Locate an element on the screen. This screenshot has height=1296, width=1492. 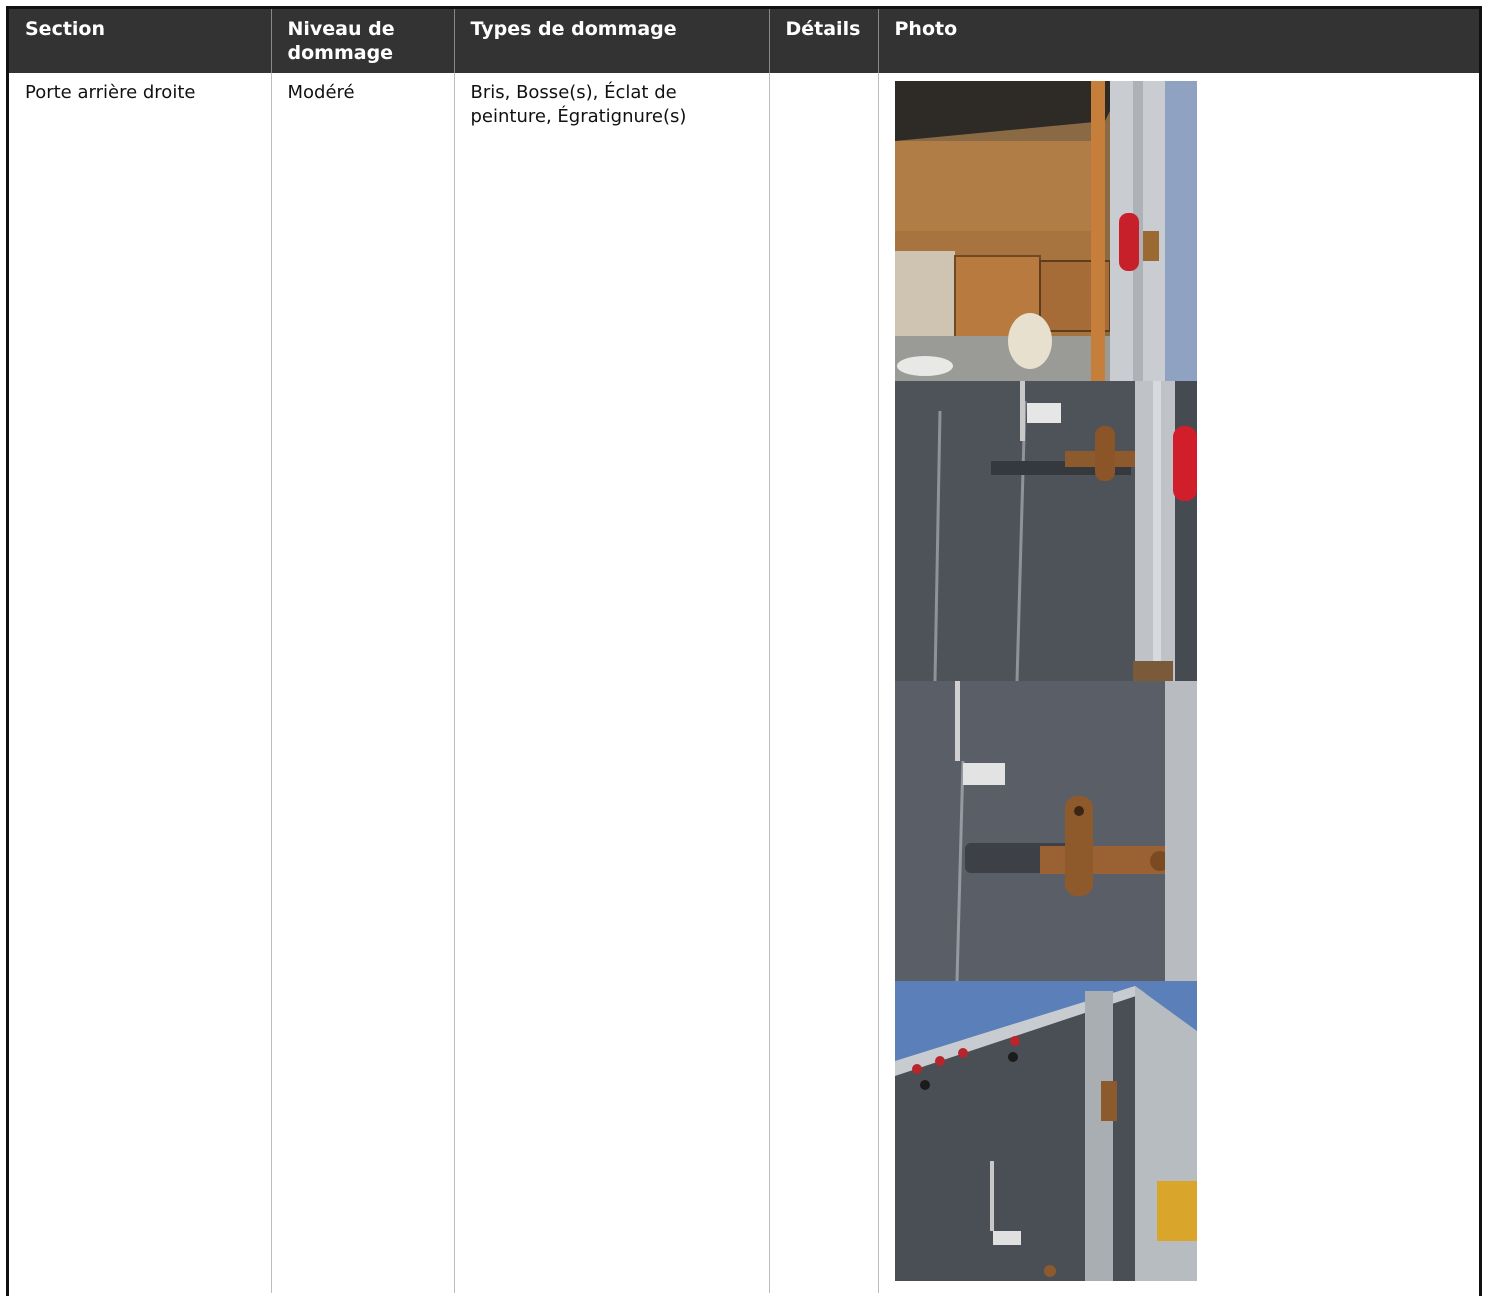
truck-interior-photo is located at coordinates (1045, 231).